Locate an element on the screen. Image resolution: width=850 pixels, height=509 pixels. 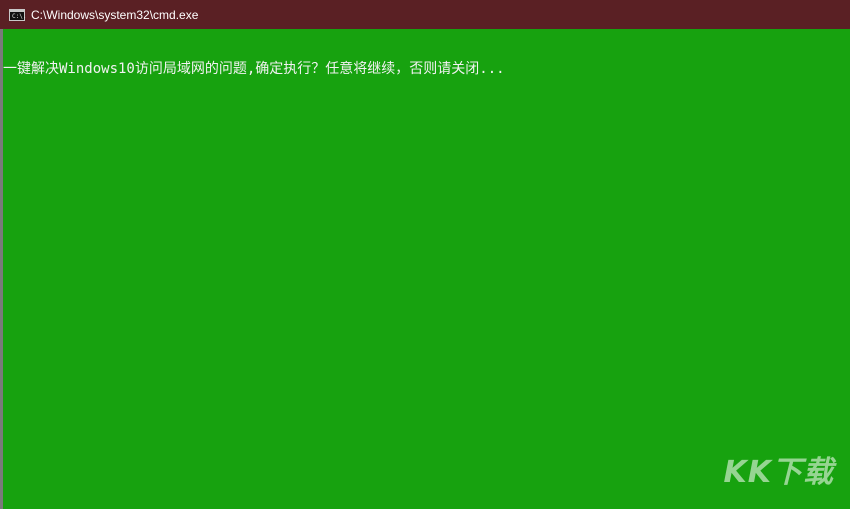
watermark-logo: KK下载 is located at coordinates (778, 472).